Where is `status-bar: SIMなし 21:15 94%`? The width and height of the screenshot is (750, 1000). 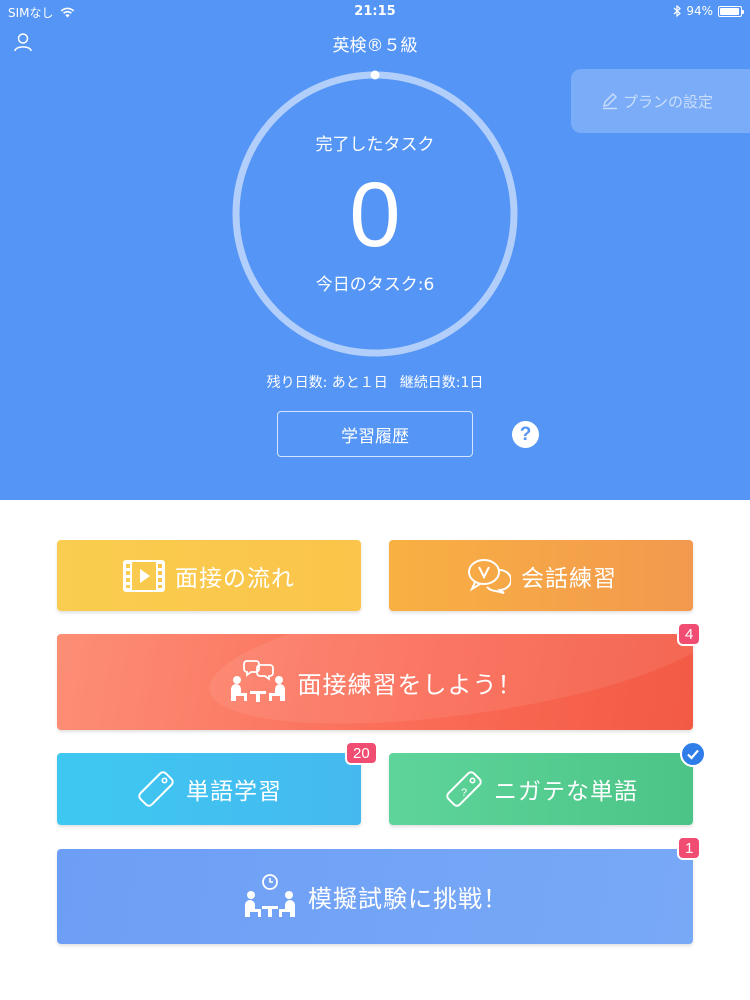
status-bar: SIMなし 21:15 94% is located at coordinates (375, 11).